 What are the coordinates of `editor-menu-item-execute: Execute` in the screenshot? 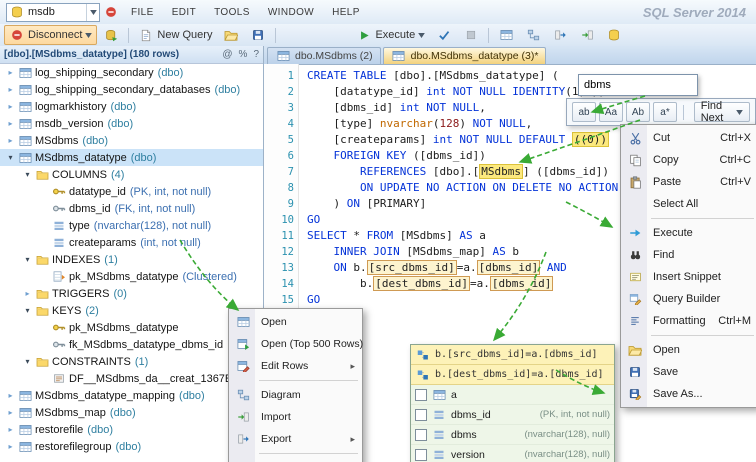 It's located at (689, 233).